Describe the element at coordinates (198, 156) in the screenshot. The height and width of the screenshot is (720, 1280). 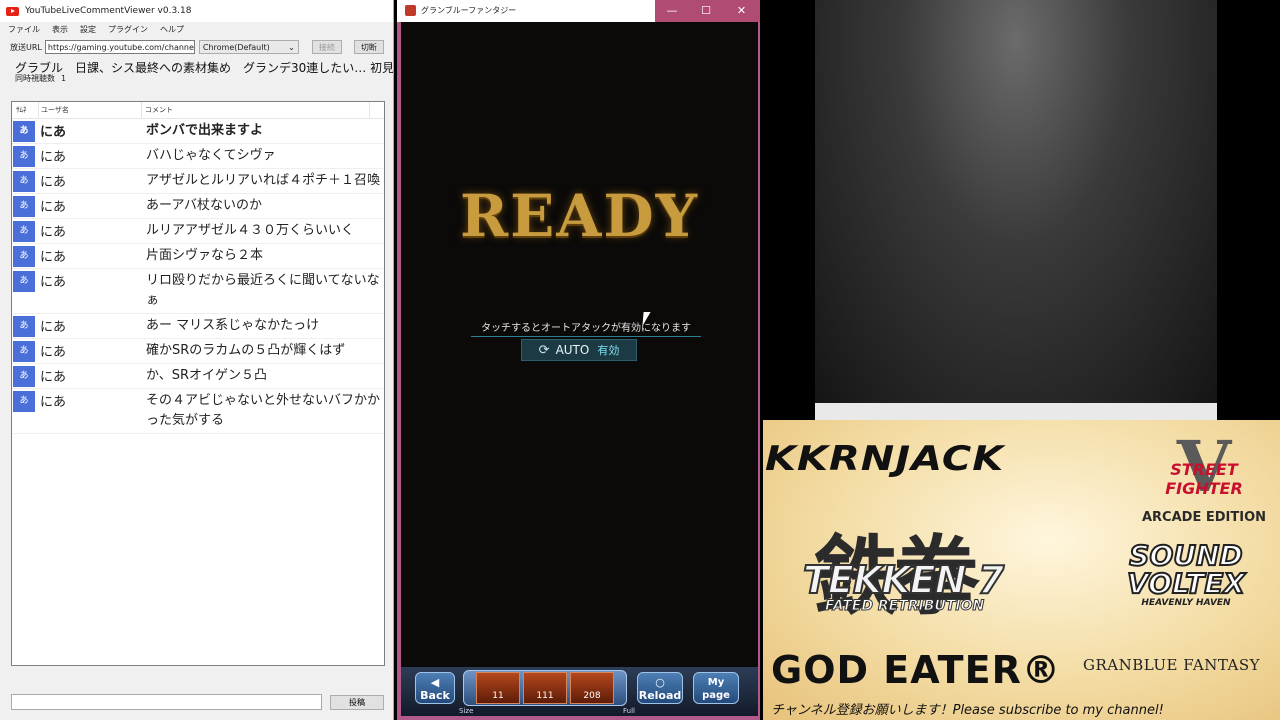
I see `comment-row: あにあ バハじゃなくてシヴァ` at that location.